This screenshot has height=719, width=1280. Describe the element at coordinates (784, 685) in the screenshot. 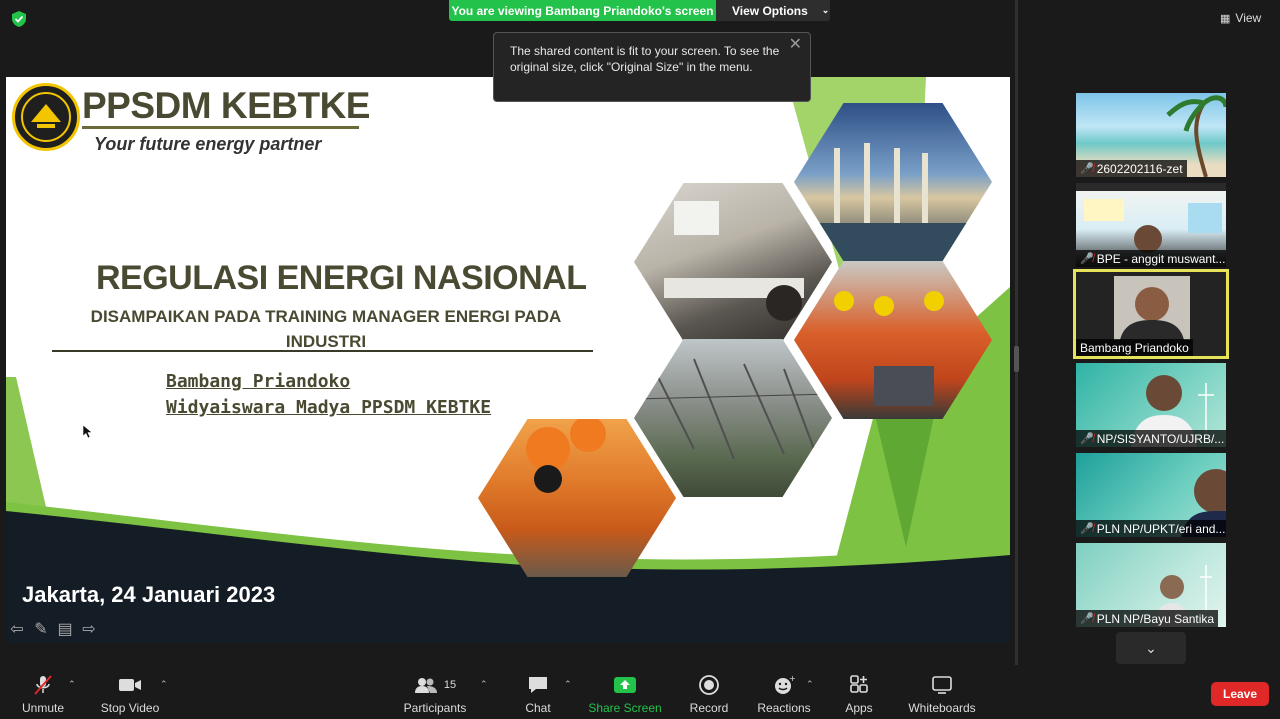

I see `smiley-plus-icon: +` at that location.